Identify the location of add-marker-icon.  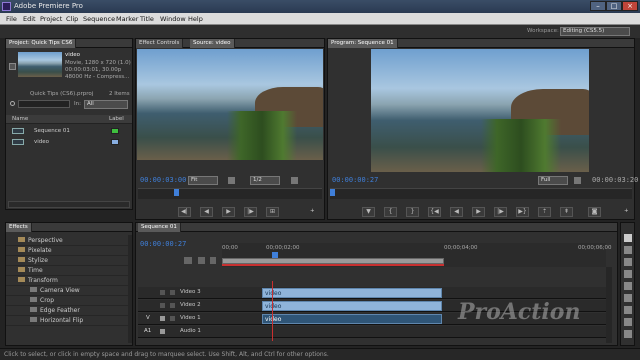
(213, 260).